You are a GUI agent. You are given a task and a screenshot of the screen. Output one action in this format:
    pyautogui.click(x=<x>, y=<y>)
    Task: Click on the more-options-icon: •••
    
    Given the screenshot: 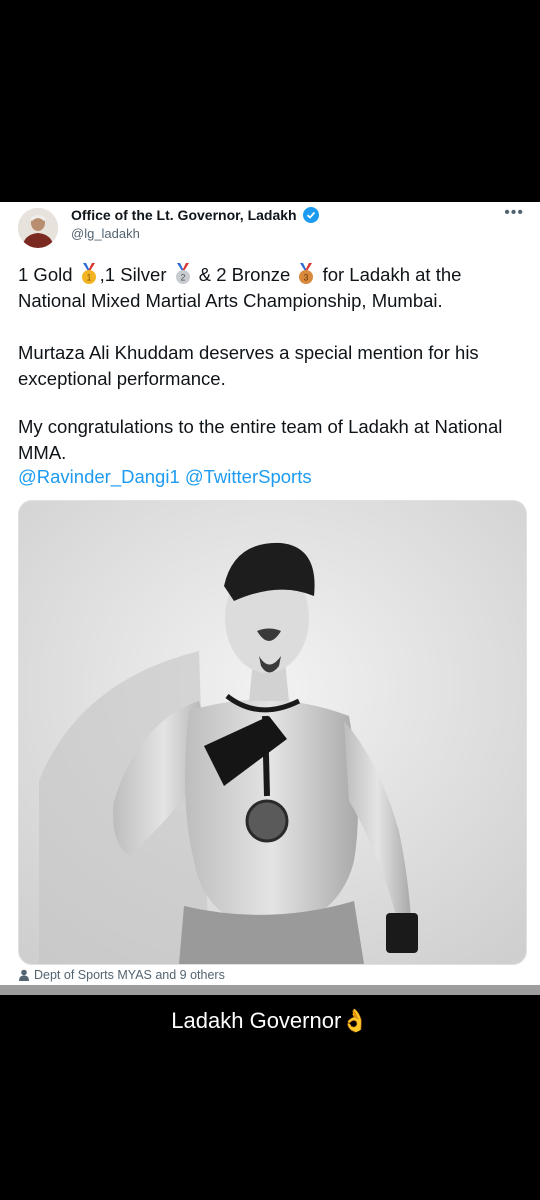 What is the action you would take?
    pyautogui.click(x=514, y=213)
    